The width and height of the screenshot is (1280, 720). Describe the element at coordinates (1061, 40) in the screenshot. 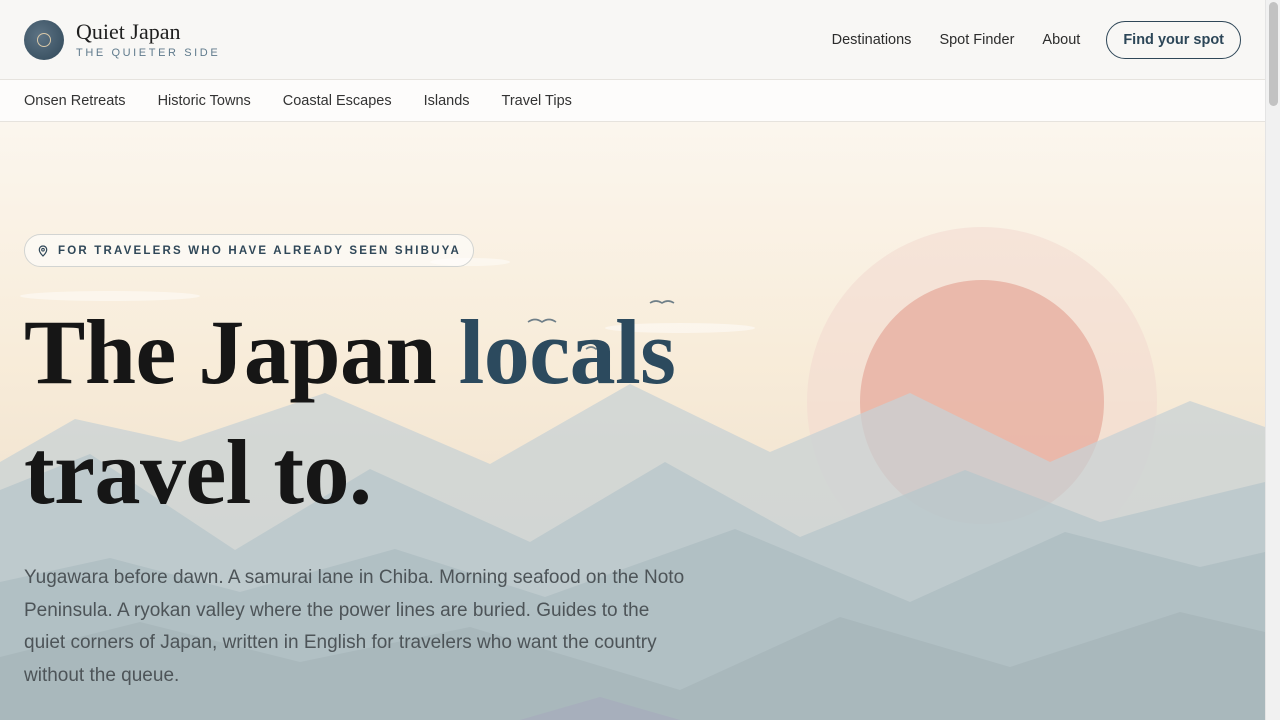

I see `nav-link-about: About` at that location.